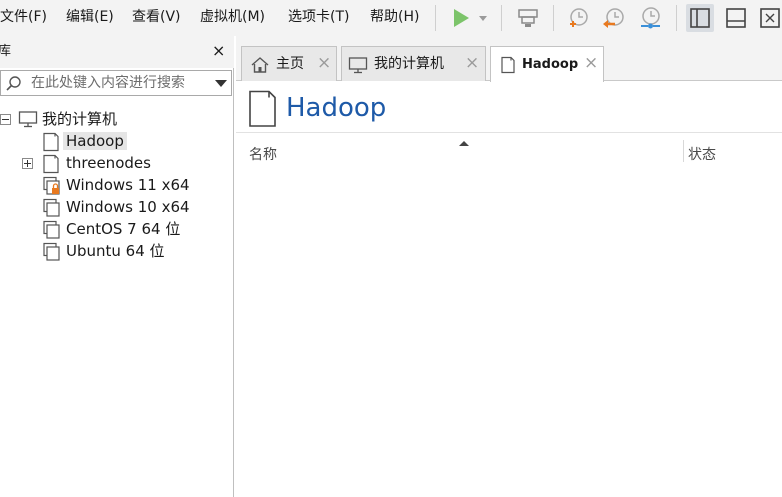 The width and height of the screenshot is (782, 497). I want to click on list-column-header: 名称 状态, so click(509, 153).